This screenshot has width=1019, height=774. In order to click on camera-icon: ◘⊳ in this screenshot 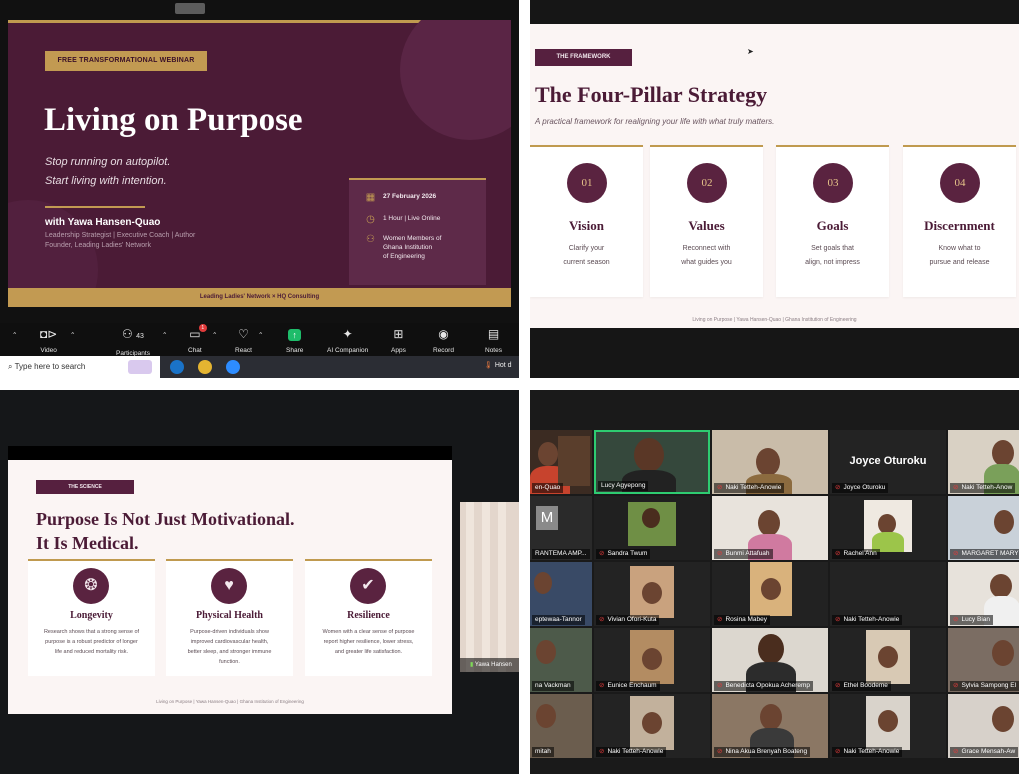, I will do `click(49, 334)`.